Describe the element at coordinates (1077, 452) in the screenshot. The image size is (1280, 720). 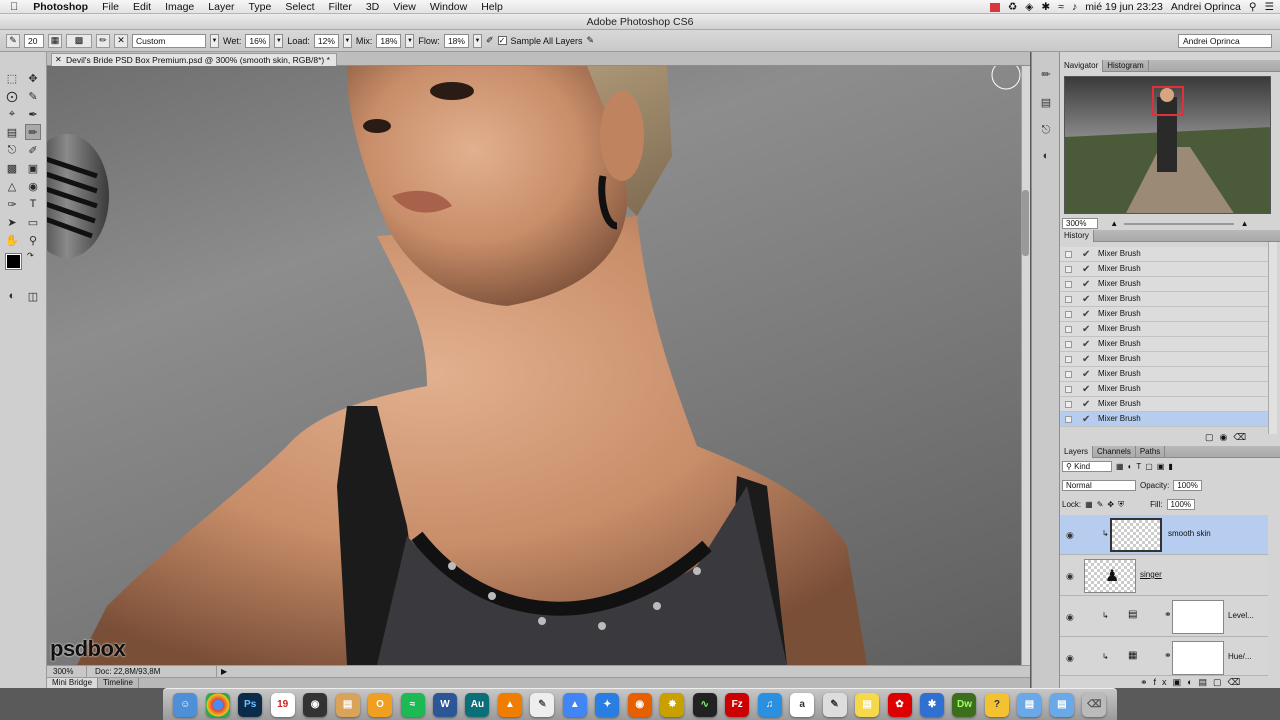
I see `tab-layers: Layers` at that location.